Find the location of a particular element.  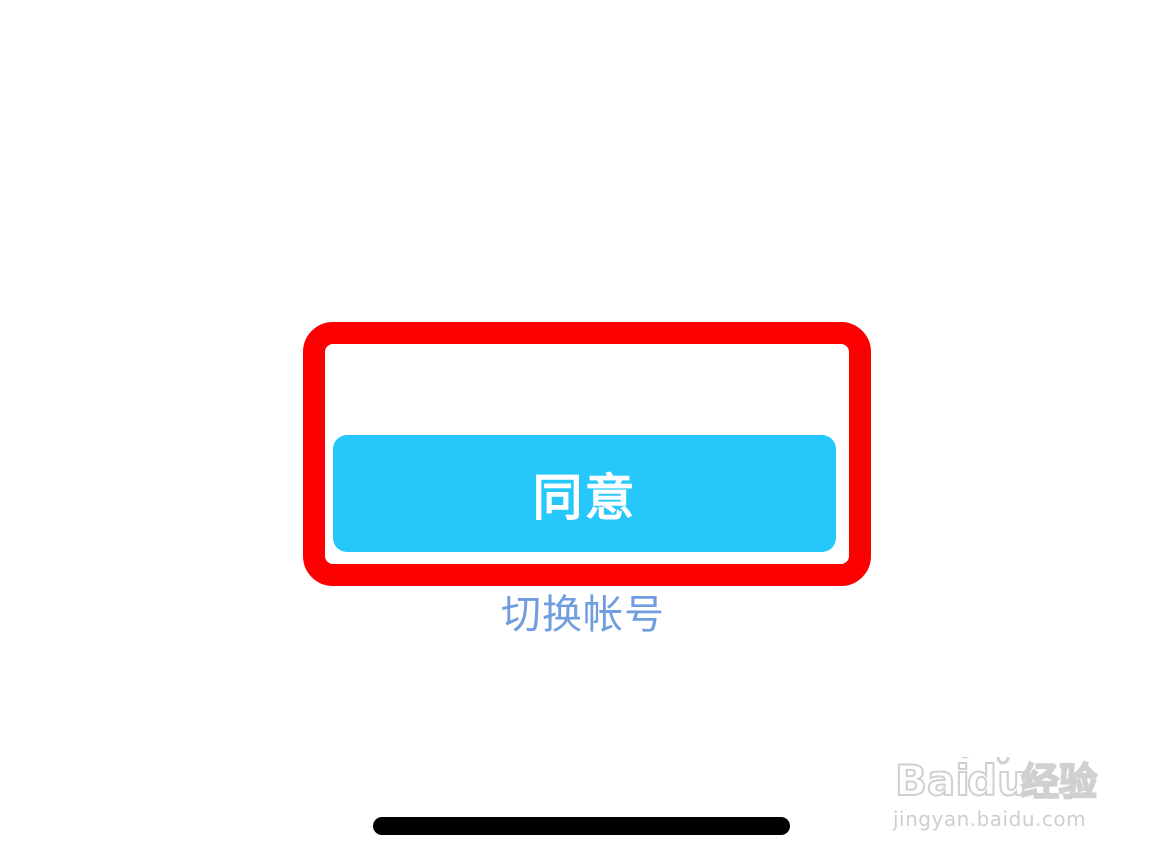

baidu-jingyan-watermark: Bai du 经验 jingyan.baidu.com is located at coordinates (1000, 785).